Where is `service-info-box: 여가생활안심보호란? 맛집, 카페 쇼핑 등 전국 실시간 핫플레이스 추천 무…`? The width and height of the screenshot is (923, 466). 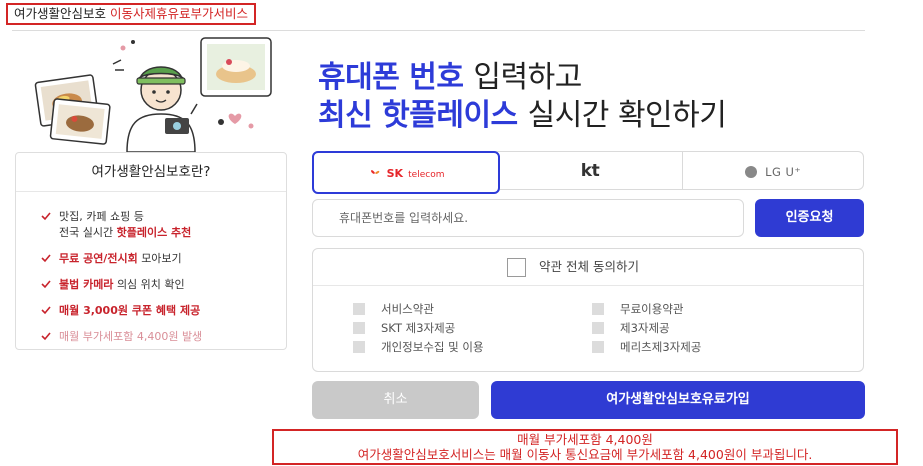
service-info-box: 여가생활안심보호란? 맛집, 카페 쇼핑 등 전국 실시간 핫플레이스 추천 무… is located at coordinates (151, 251).